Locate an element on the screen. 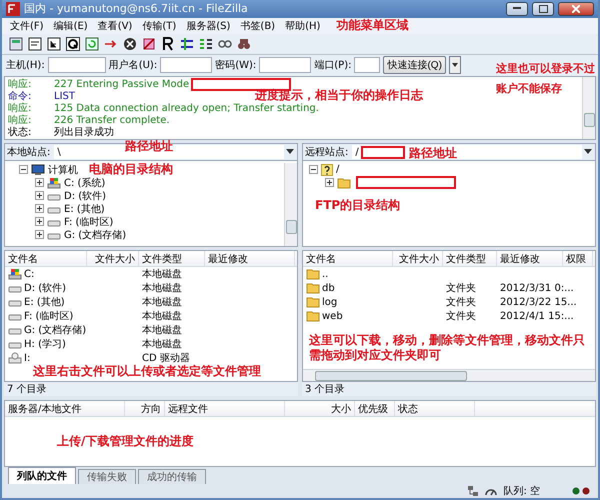  menu-item: 服务器(S) is located at coordinates (208, 25).